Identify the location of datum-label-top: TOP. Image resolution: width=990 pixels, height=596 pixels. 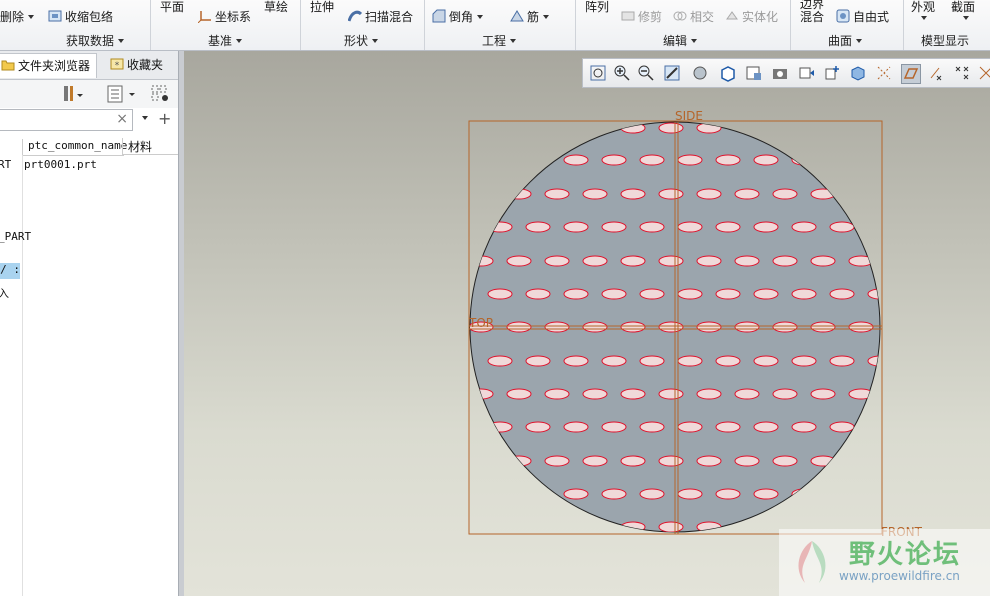
(480, 323).